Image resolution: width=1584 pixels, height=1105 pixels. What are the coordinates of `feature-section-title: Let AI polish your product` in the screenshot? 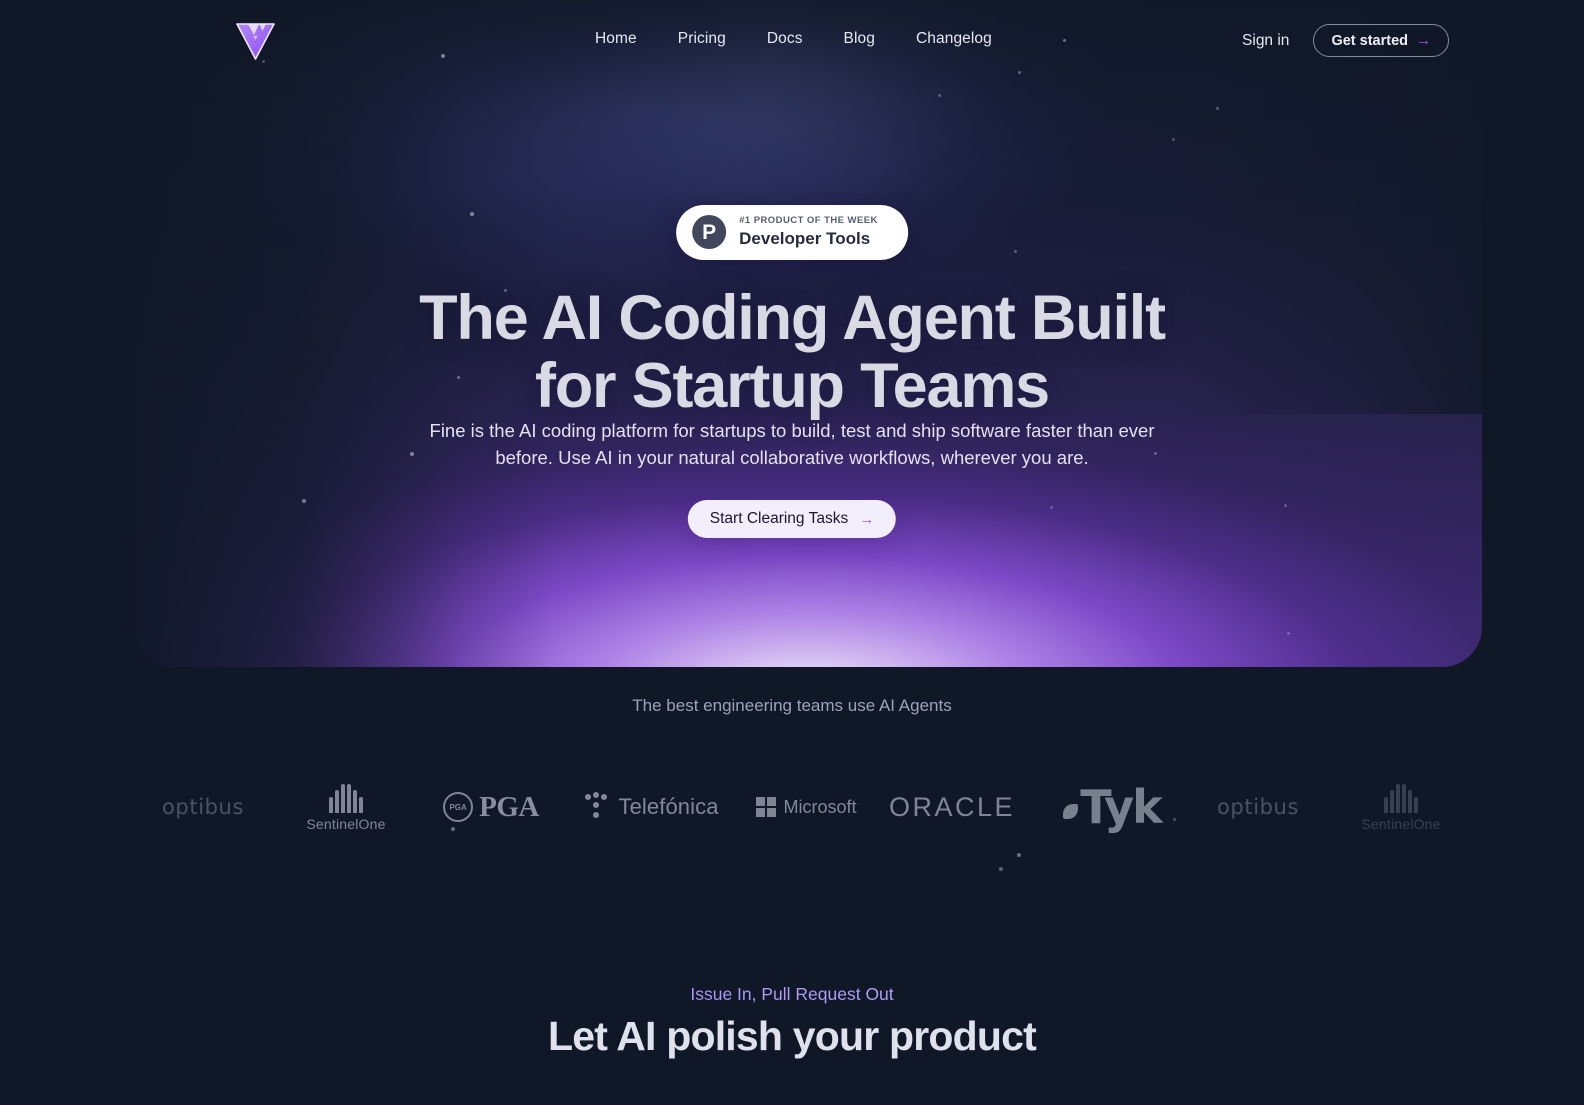 It's located at (792, 1036).